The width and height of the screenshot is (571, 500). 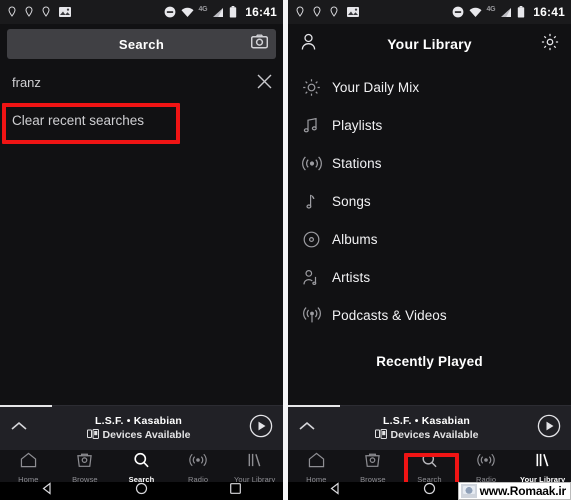 What do you see at coordinates (355, 239) in the screenshot?
I see `library-item-label: Albums` at bounding box center [355, 239].